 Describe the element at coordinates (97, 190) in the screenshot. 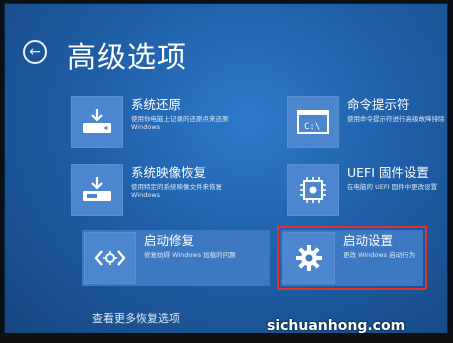

I see `system-image-icon` at that location.